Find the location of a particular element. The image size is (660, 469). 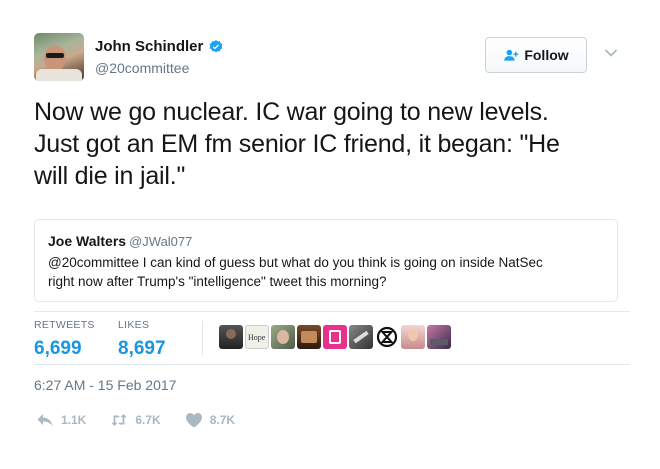

heart-icon is located at coordinates (193, 420).